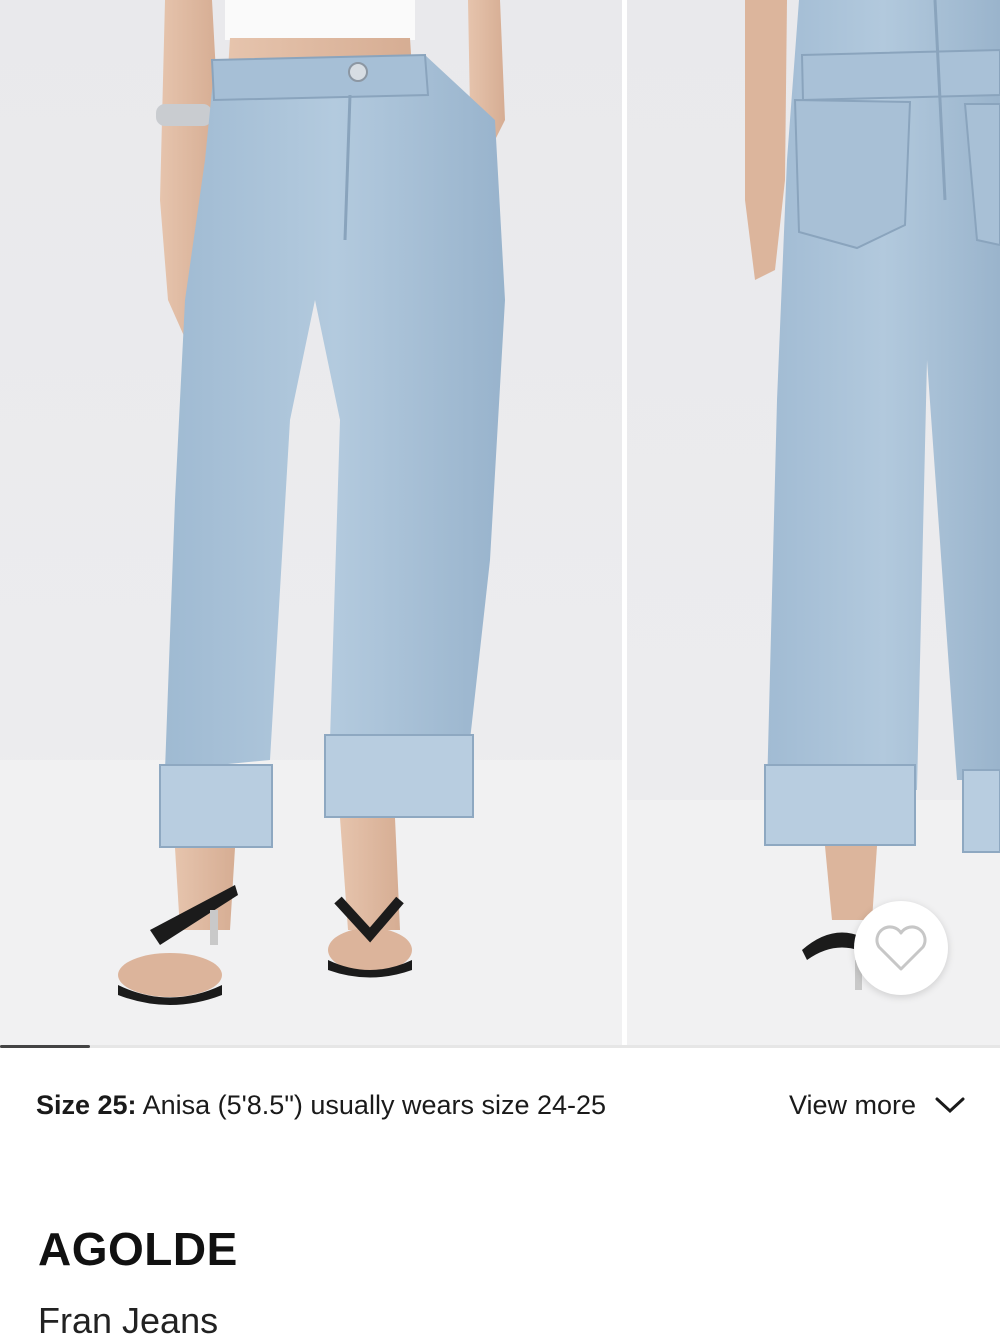  I want to click on heart-icon, so click(901, 948).